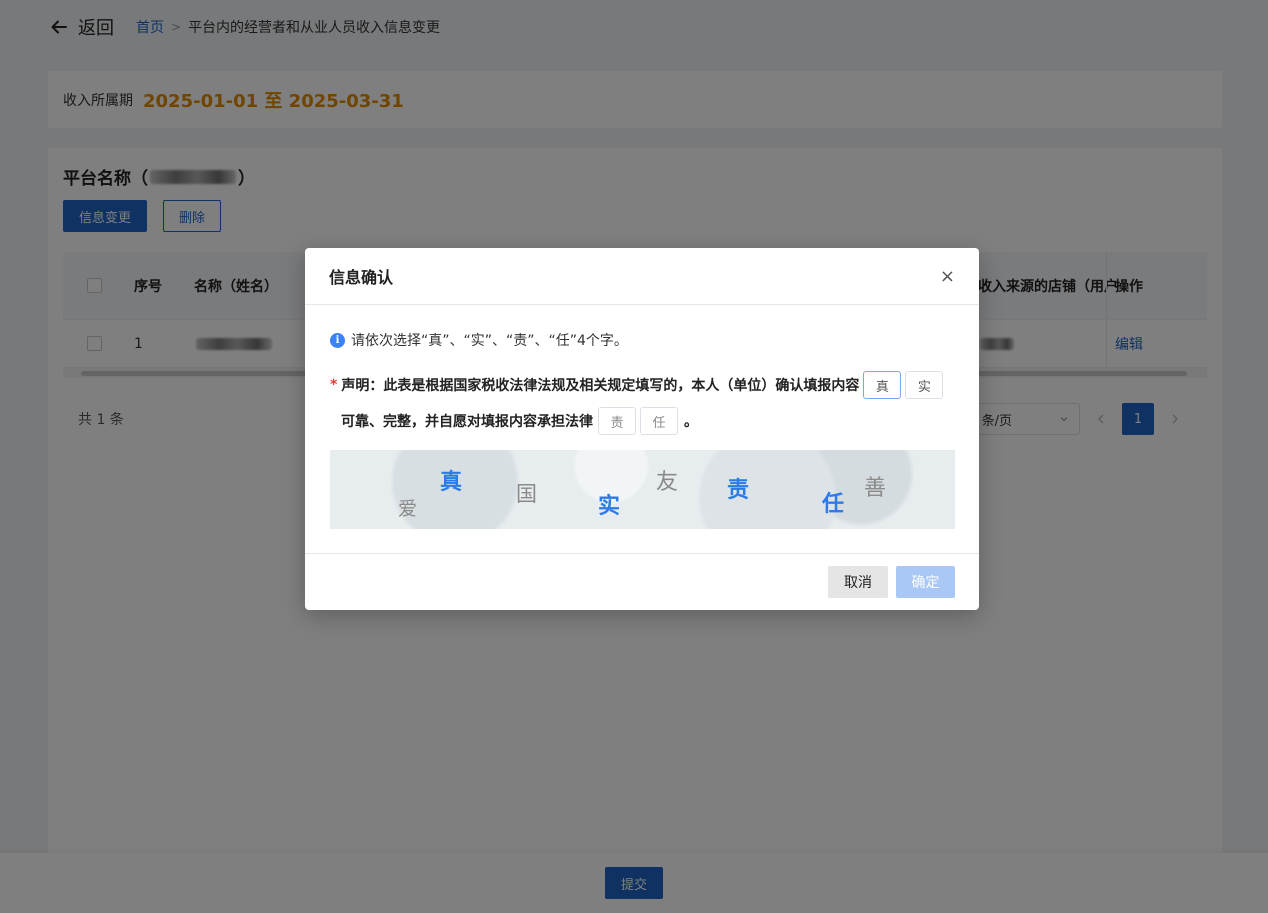 This screenshot has height=913, width=1268. What do you see at coordinates (600, 386) in the screenshot?
I see `statement-text-1: 声明：此表是根据国家税收法律法规及相关规定填写的，本人（单位）确认填报内容` at bounding box center [600, 386].